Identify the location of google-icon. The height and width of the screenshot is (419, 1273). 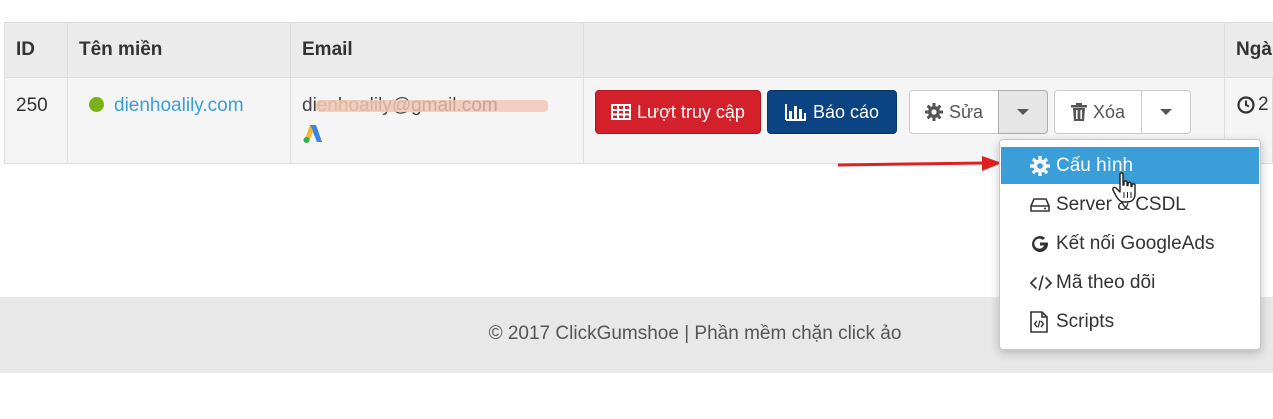
(1041, 244).